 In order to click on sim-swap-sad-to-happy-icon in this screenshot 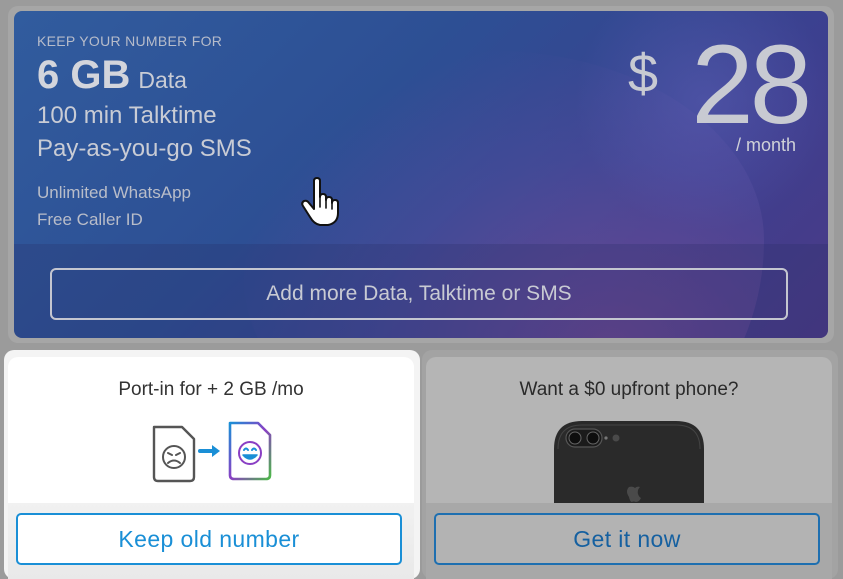, I will do `click(212, 452)`.